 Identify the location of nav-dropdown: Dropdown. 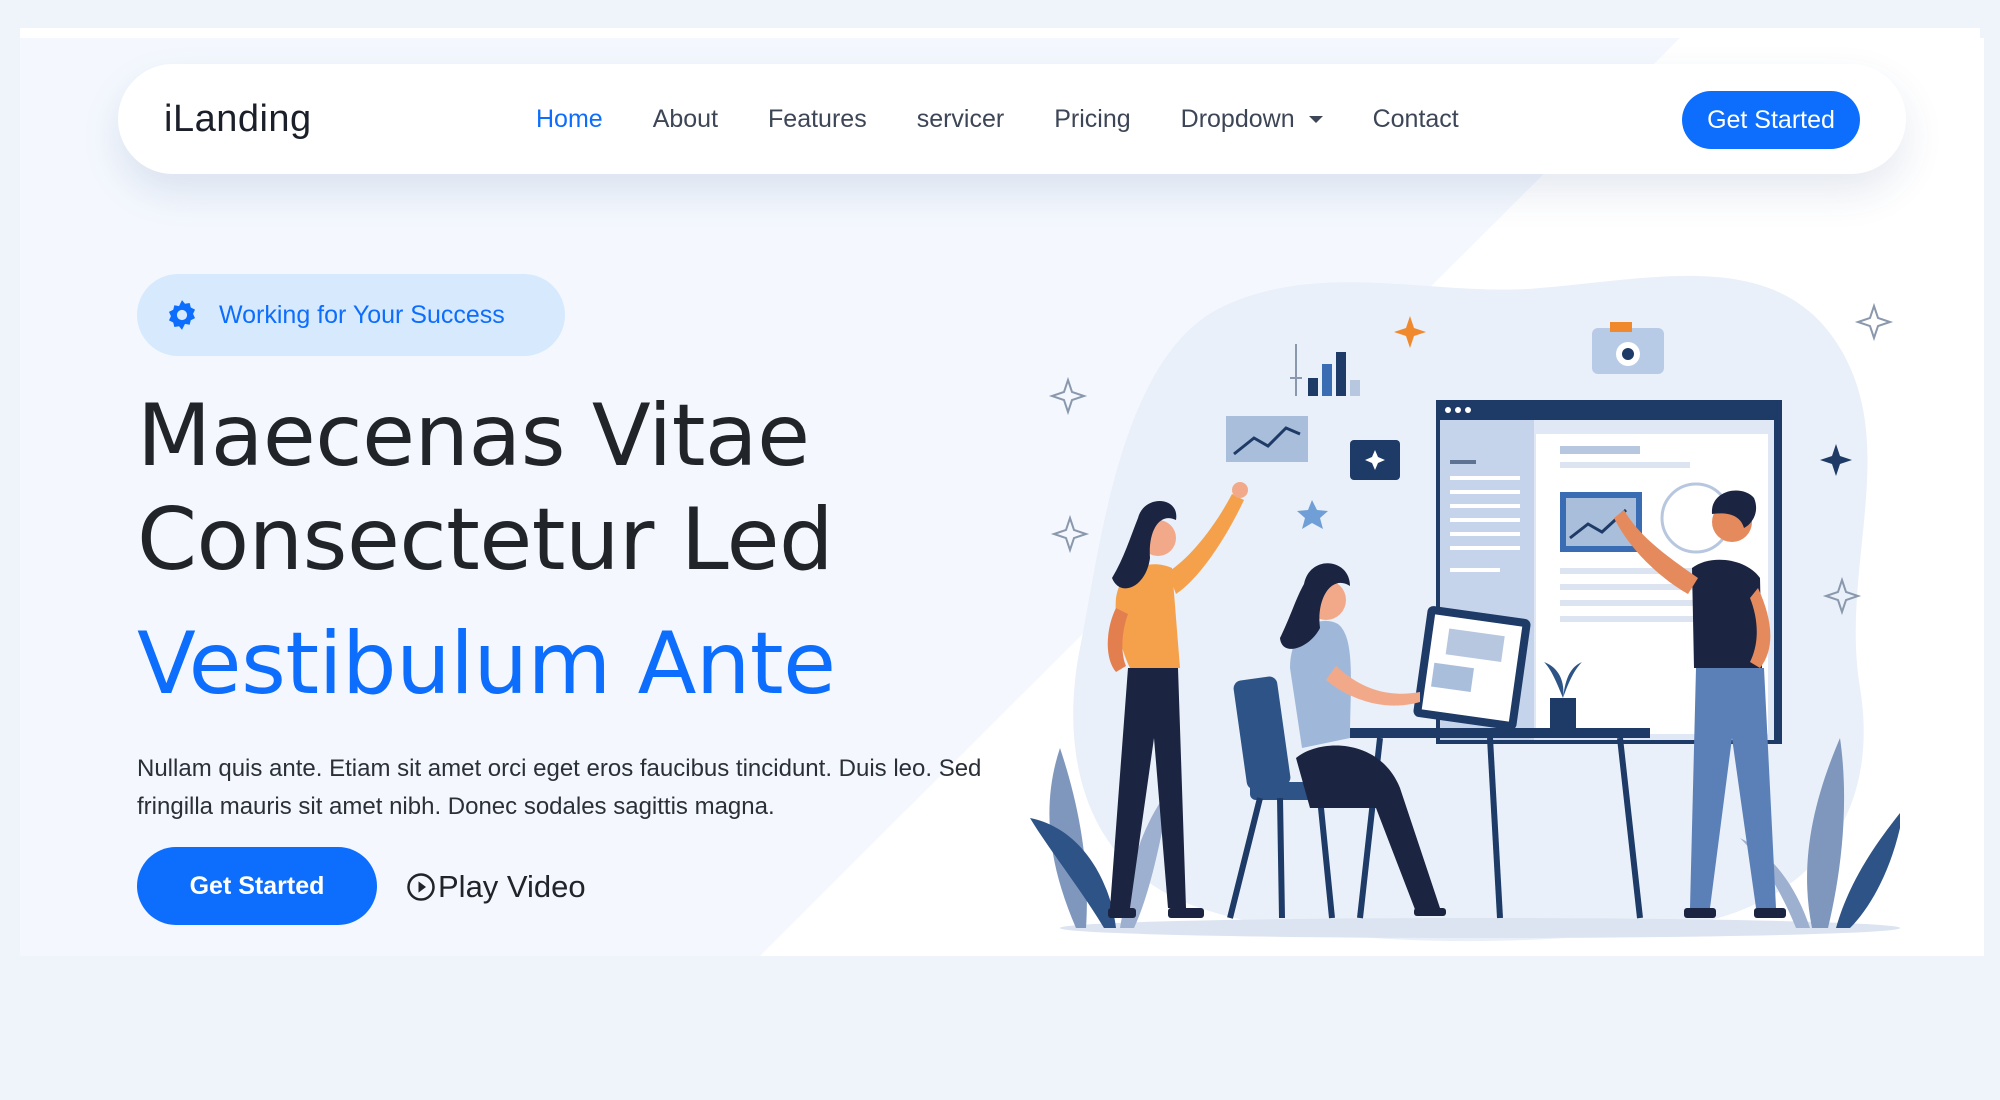
(1252, 119).